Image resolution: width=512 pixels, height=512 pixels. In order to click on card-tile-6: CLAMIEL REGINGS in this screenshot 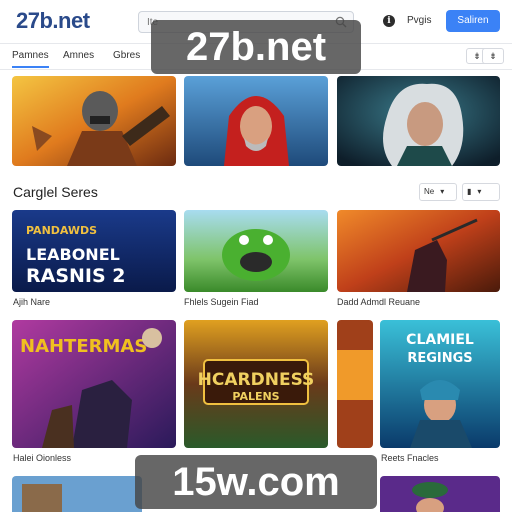, I will do `click(440, 384)`.